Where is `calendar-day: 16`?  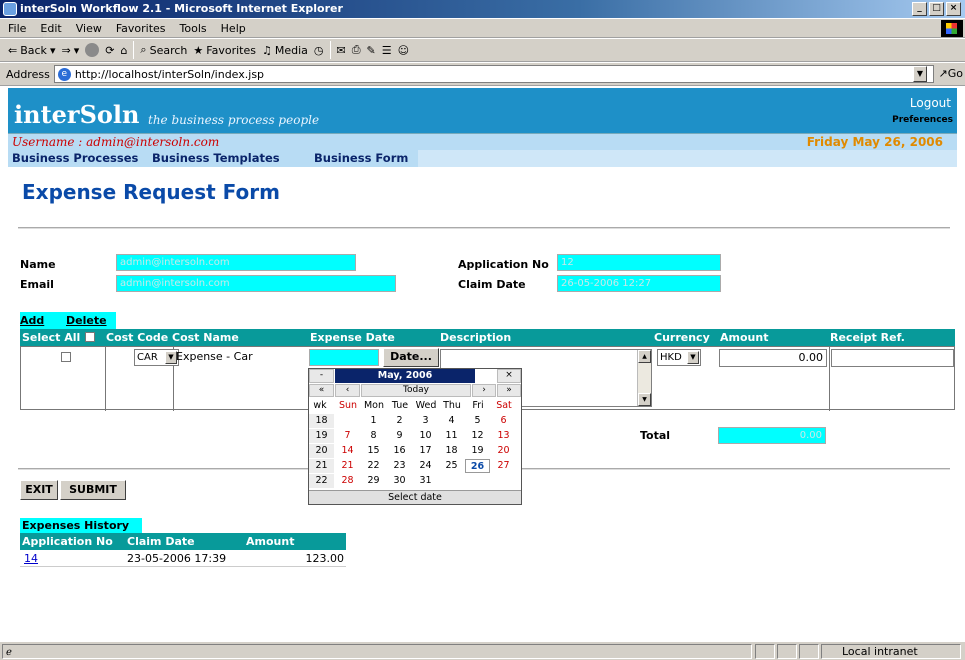 calendar-day: 16 is located at coordinates (399, 451).